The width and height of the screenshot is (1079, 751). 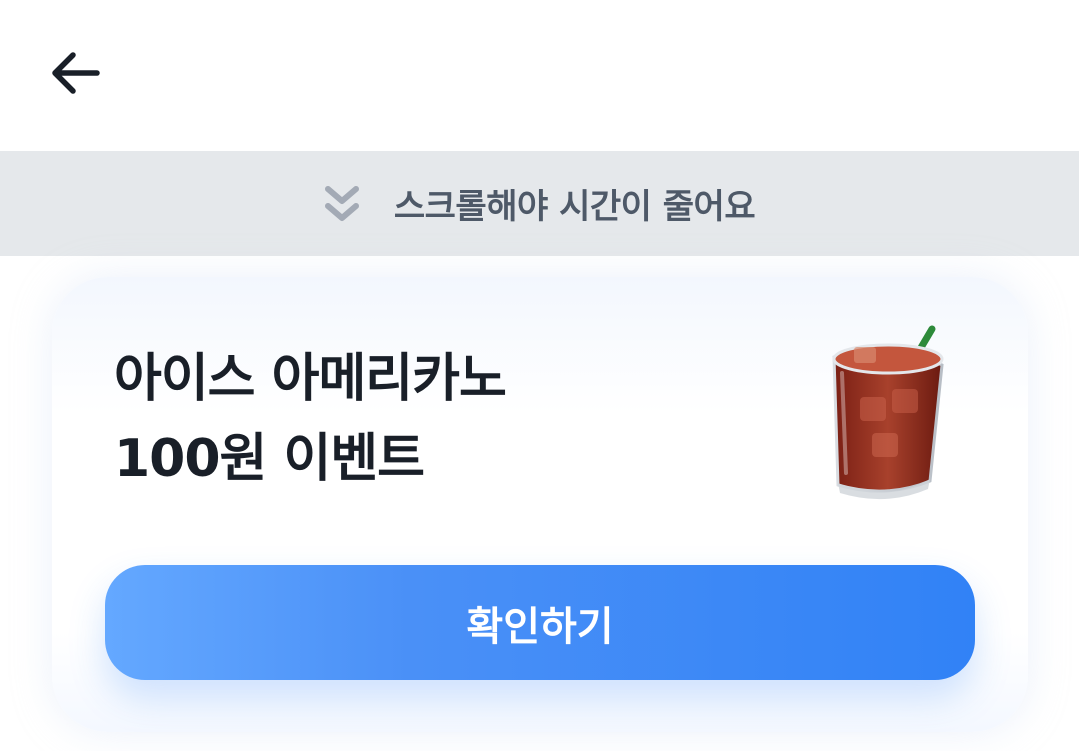 What do you see at coordinates (310, 419) in the screenshot?
I see `event-title: 아이스 아메리카노 100원 이벤트` at bounding box center [310, 419].